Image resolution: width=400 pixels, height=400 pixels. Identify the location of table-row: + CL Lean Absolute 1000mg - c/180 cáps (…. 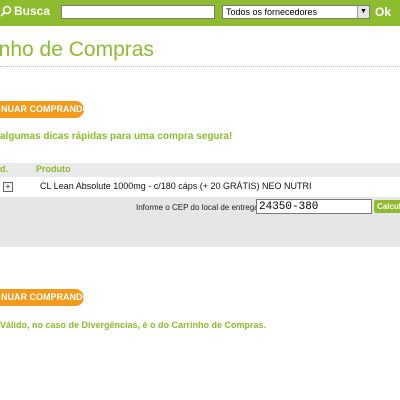
(200, 186).